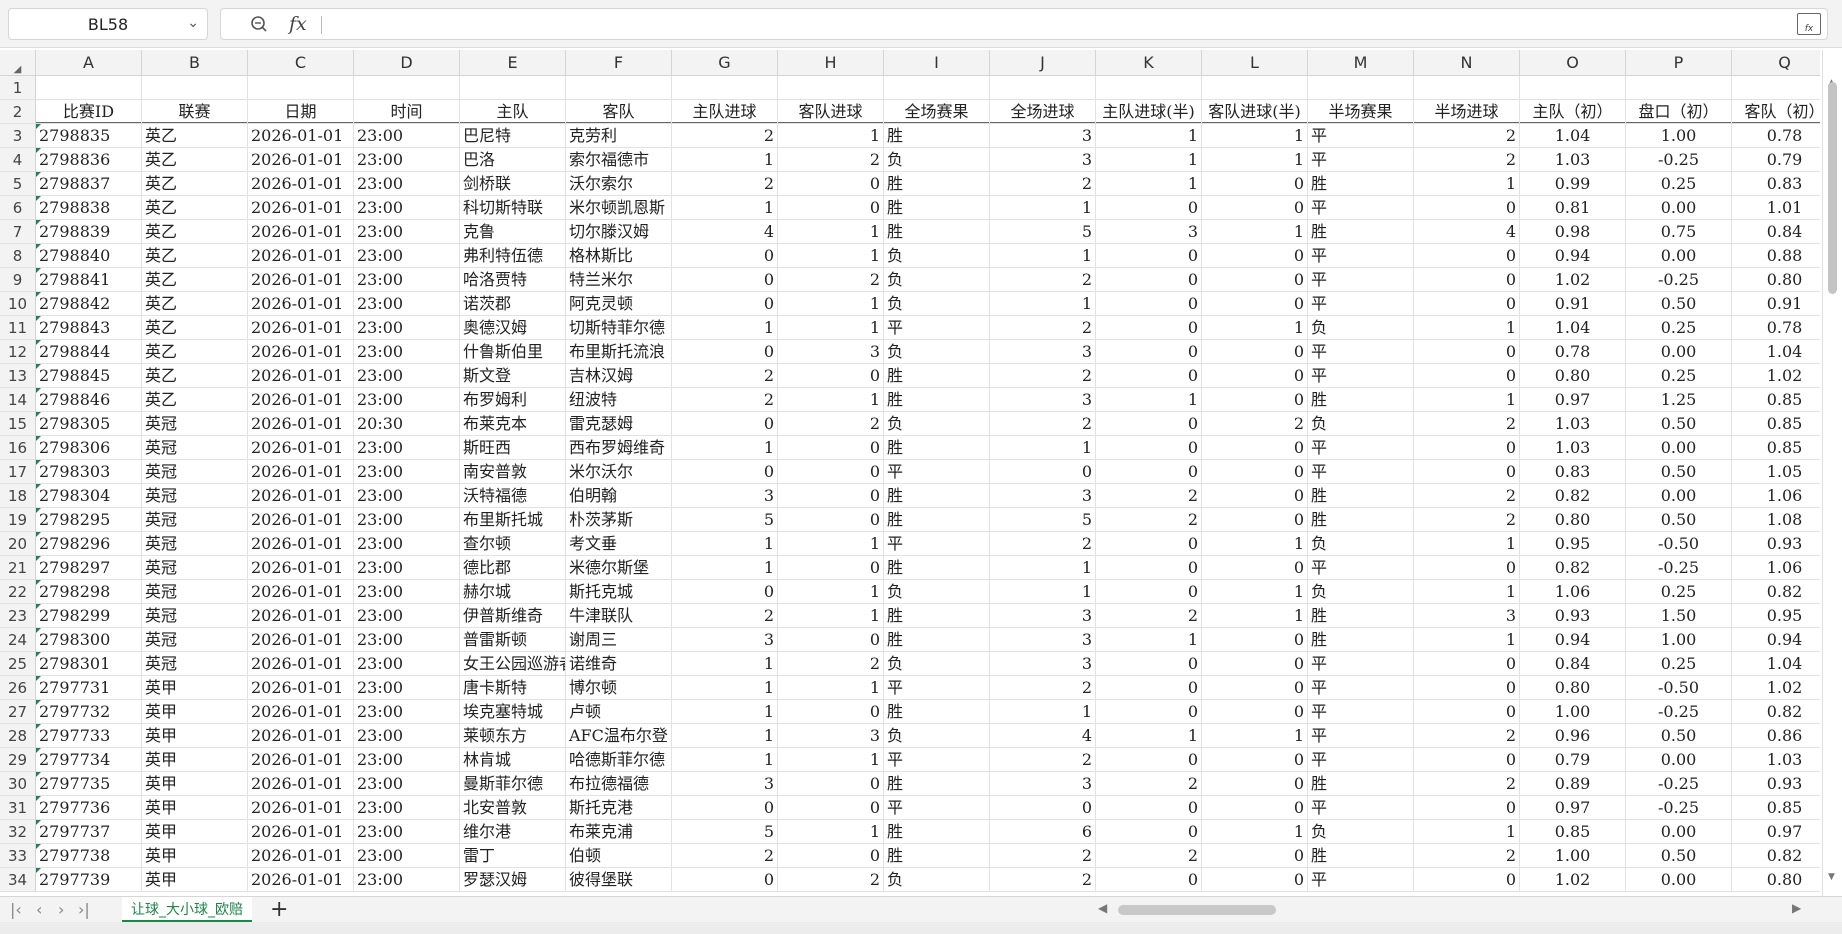 The height and width of the screenshot is (934, 1842). Describe the element at coordinates (18, 184) in the screenshot. I see `row-header: 5` at that location.